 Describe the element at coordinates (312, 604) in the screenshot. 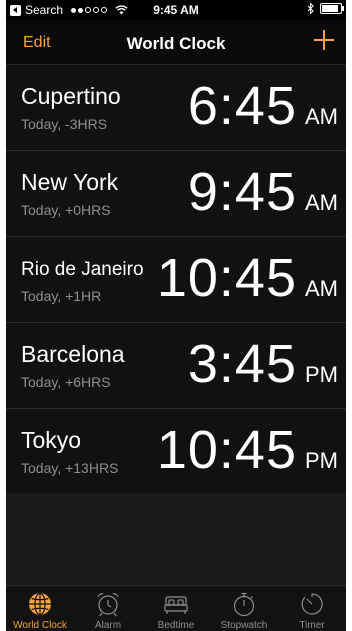

I see `timer-icon` at that location.